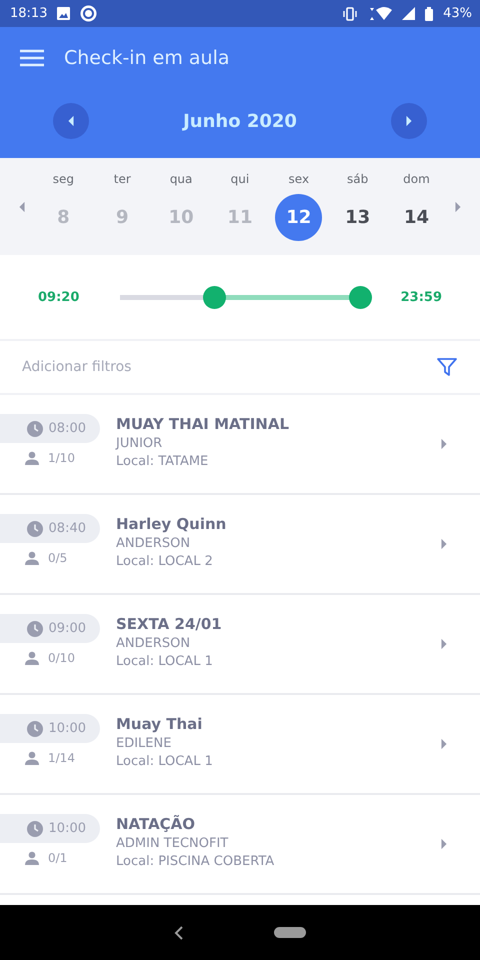  I want to click on status-time: 18:13, so click(29, 13).